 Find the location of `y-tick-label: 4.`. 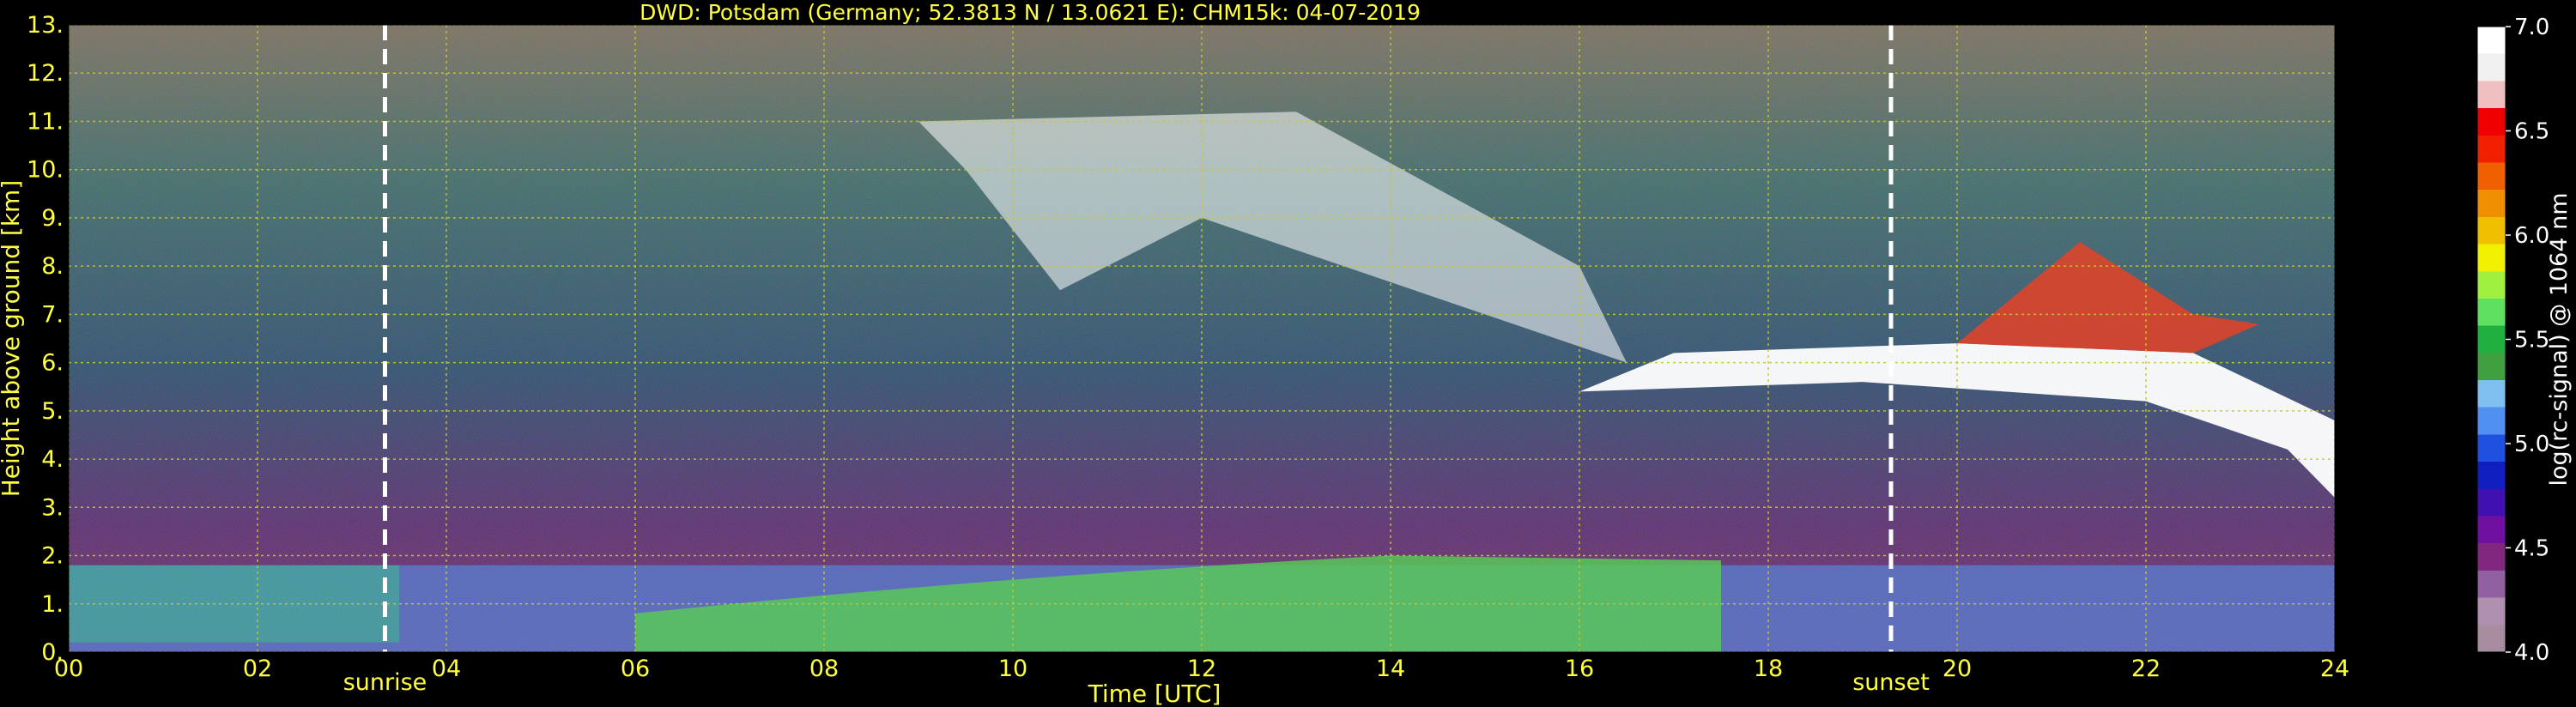

y-tick-label: 4. is located at coordinates (52, 460).